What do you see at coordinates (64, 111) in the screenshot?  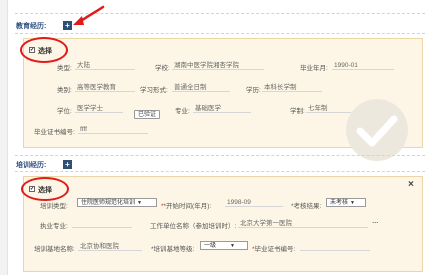 I see `degree-label: 学位:` at bounding box center [64, 111].